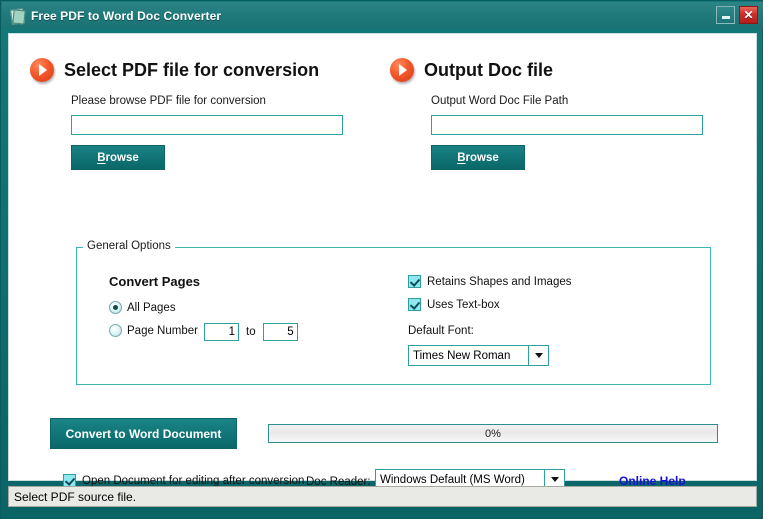 The width and height of the screenshot is (763, 519). I want to click on radio-page-number: Page Number, so click(153, 330).